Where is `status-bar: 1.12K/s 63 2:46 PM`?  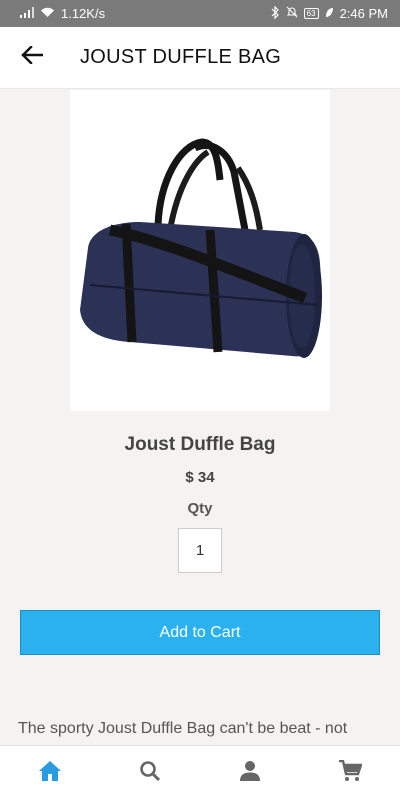 status-bar: 1.12K/s 63 2:46 PM is located at coordinates (200, 13).